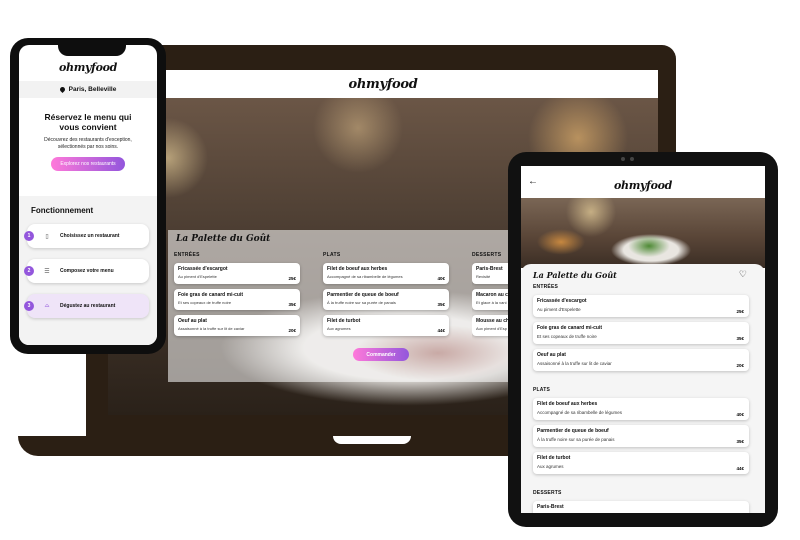  Describe the element at coordinates (332, 255) in the screenshot. I see `column-title: PLATS` at that location.